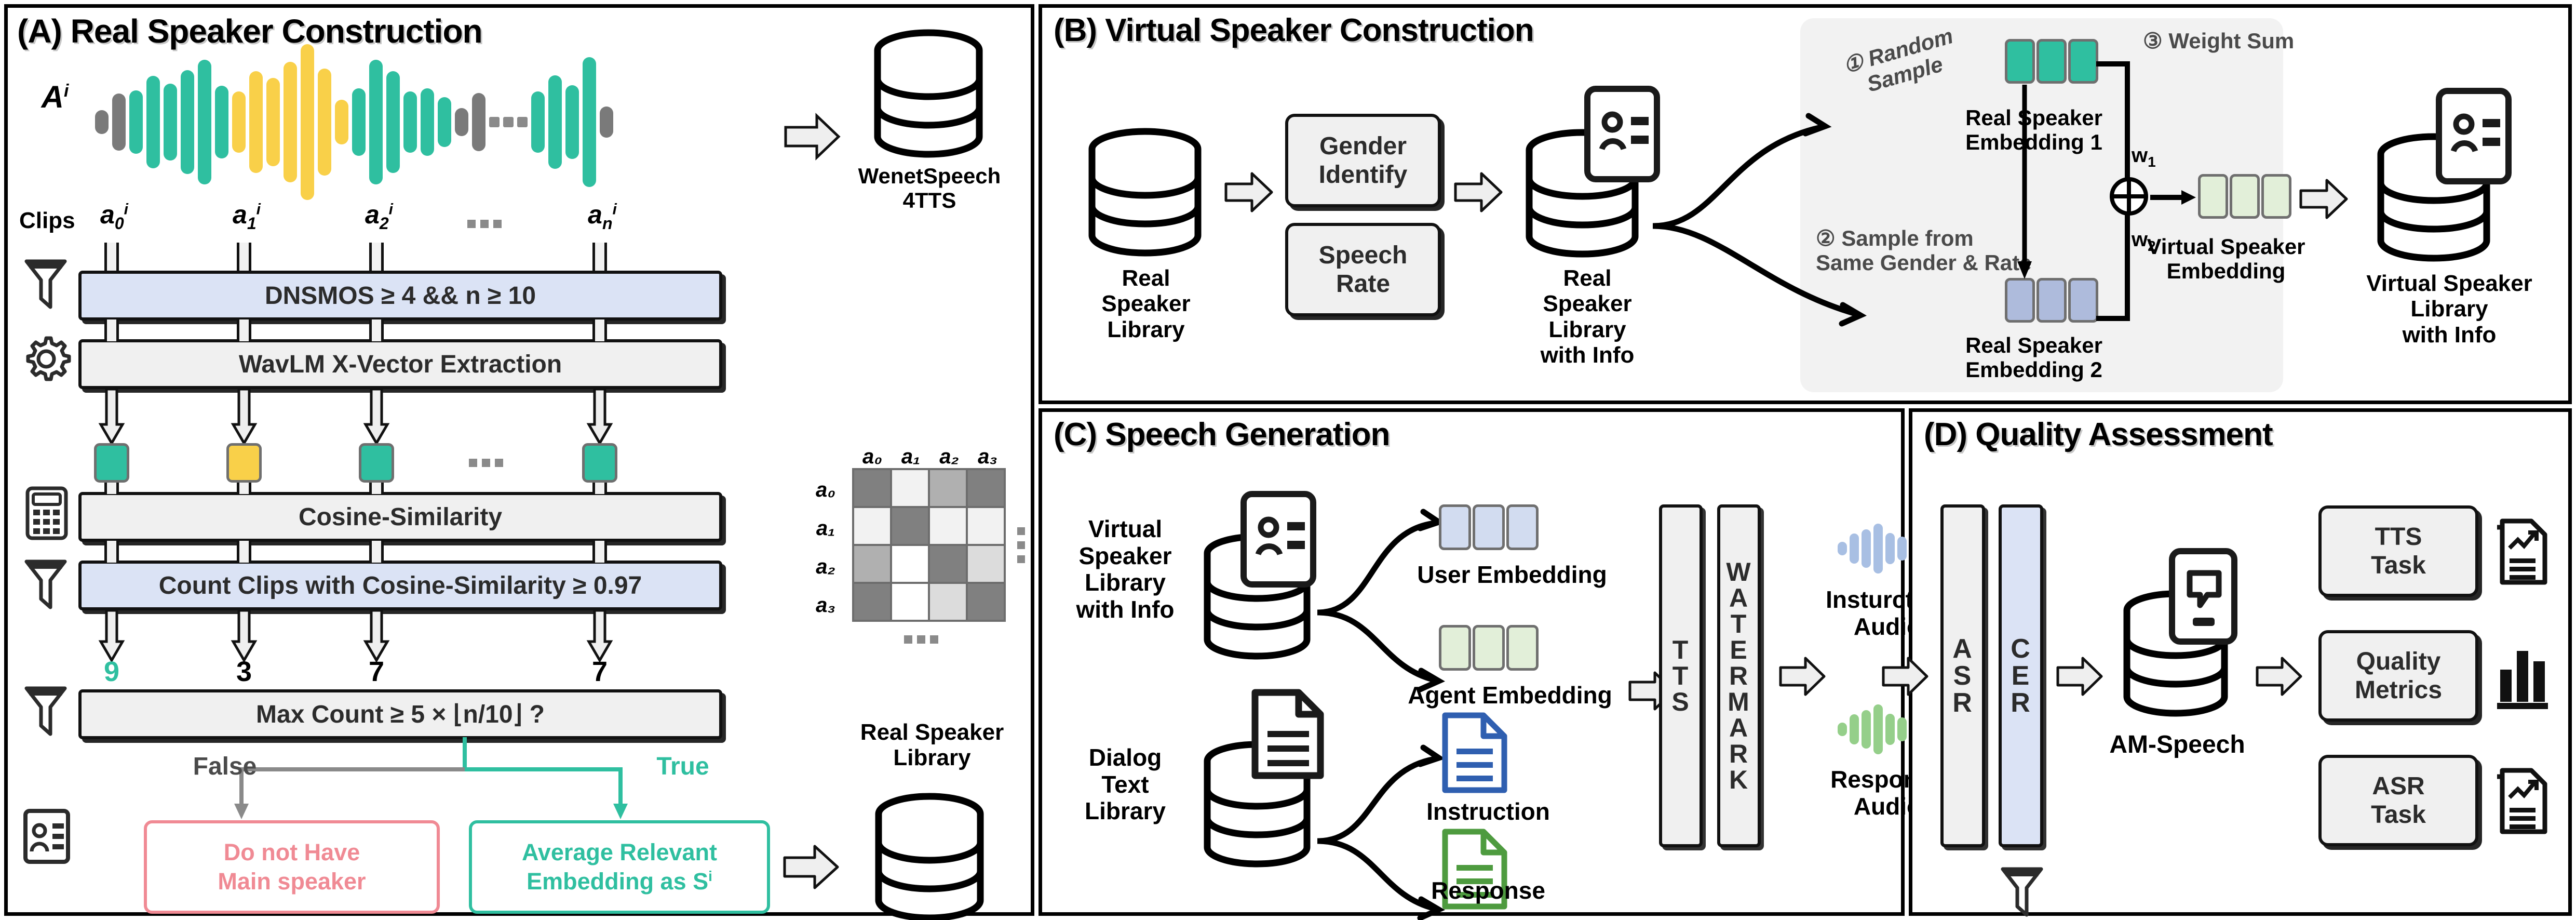 The height and width of the screenshot is (920, 2576). Describe the element at coordinates (400, 364) in the screenshot. I see `step-box-wavlm: WavLM X-Vector Extraction` at that location.